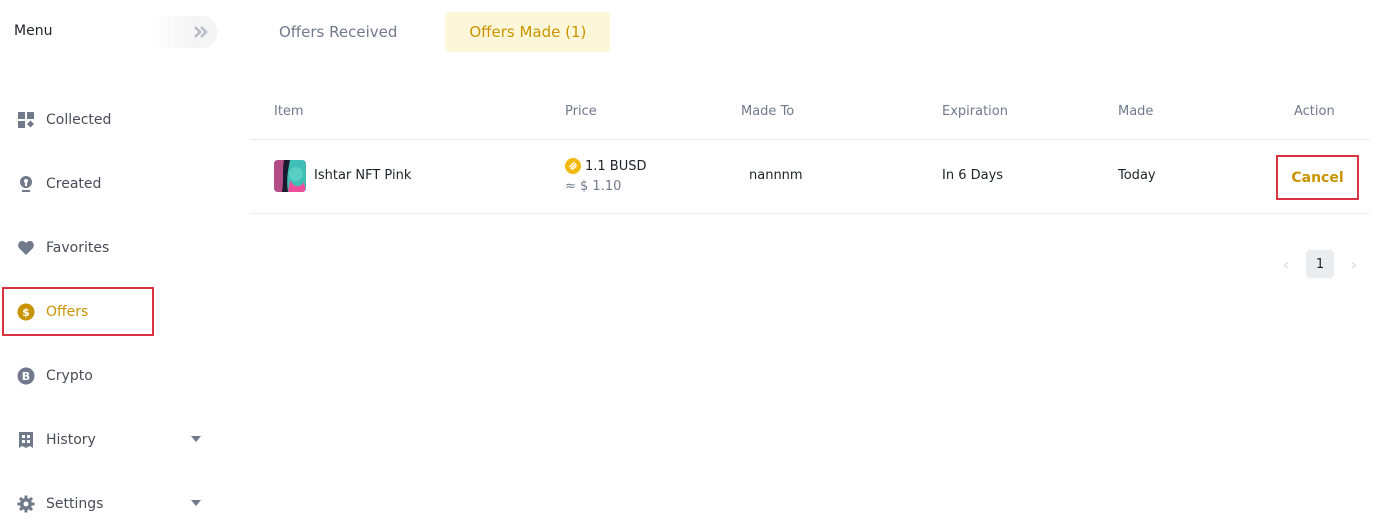 Image resolution: width=1381 pixels, height=530 pixels. What do you see at coordinates (71, 440) in the screenshot?
I see `sidebar-item-label: History` at bounding box center [71, 440].